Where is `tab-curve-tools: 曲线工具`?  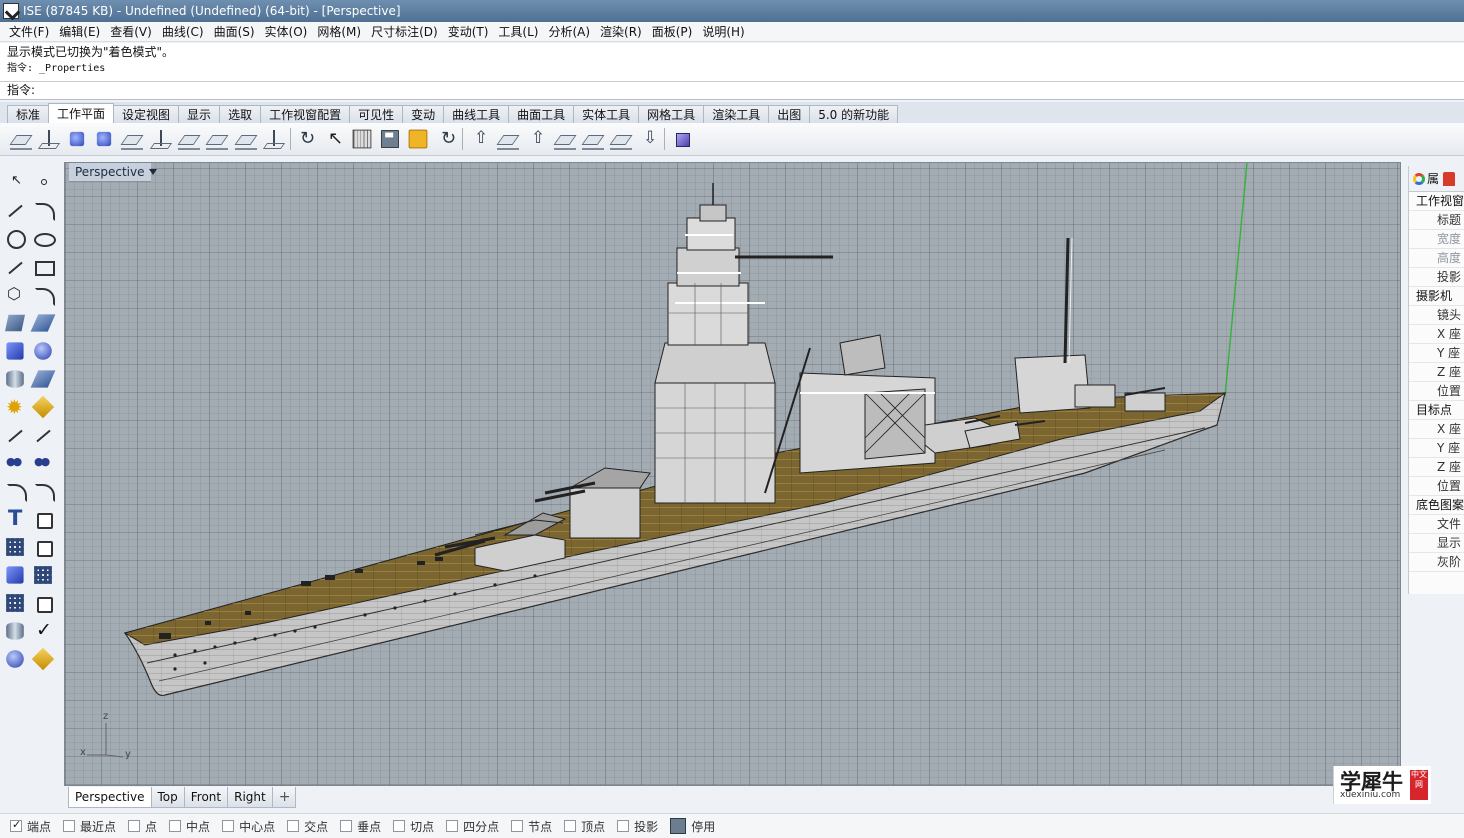 tab-curve-tools: 曲线工具 is located at coordinates (476, 114).